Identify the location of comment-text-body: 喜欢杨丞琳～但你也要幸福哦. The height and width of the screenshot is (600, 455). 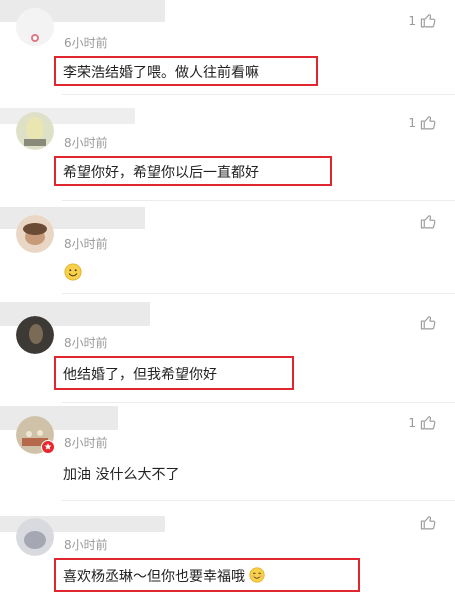
(154, 577).